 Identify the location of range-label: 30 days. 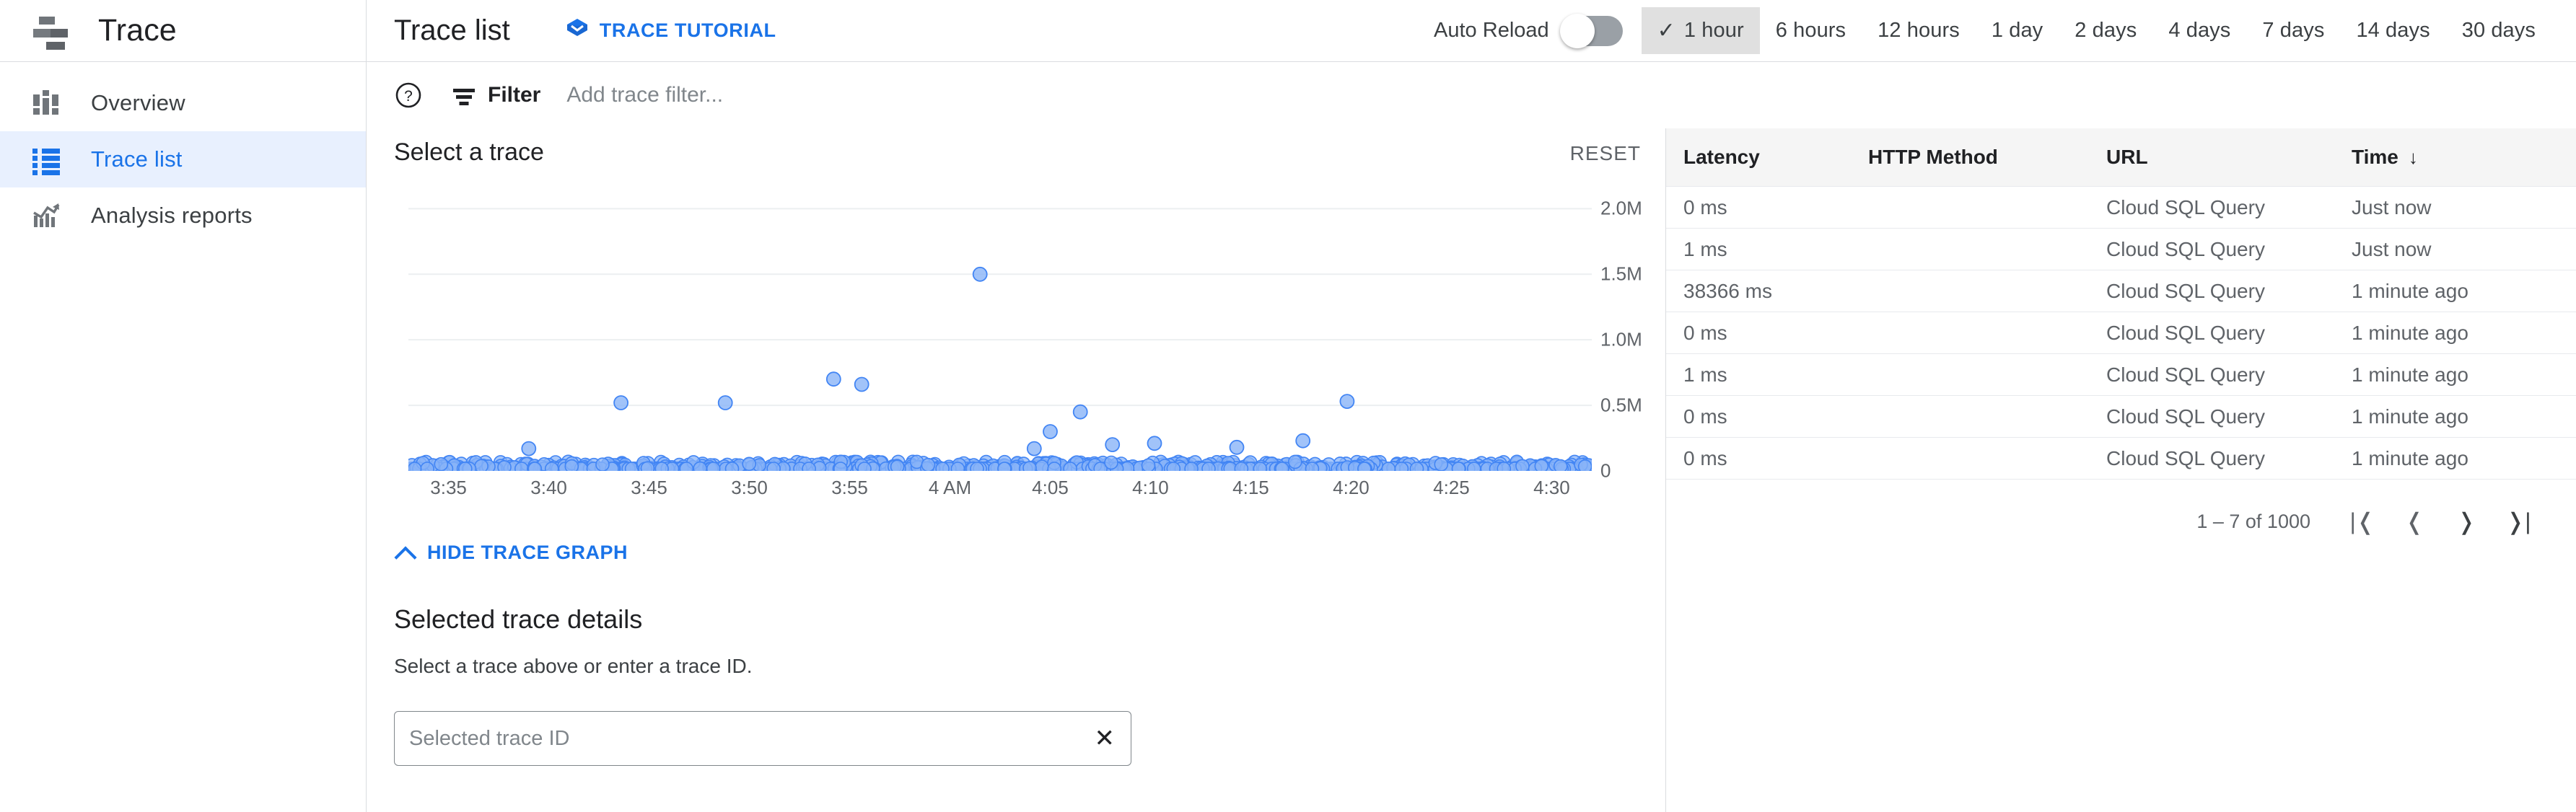
(2498, 30).